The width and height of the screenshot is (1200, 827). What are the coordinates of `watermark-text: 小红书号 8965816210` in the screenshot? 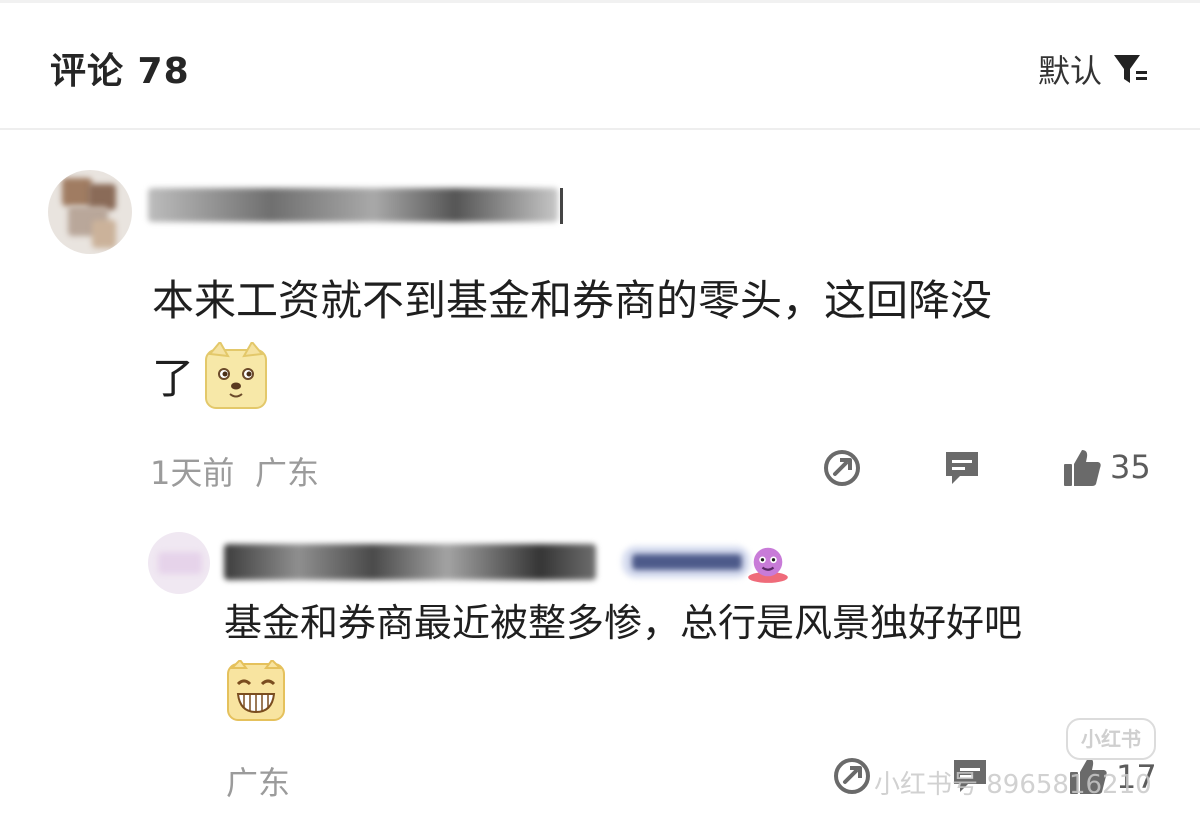 It's located at (1013, 785).